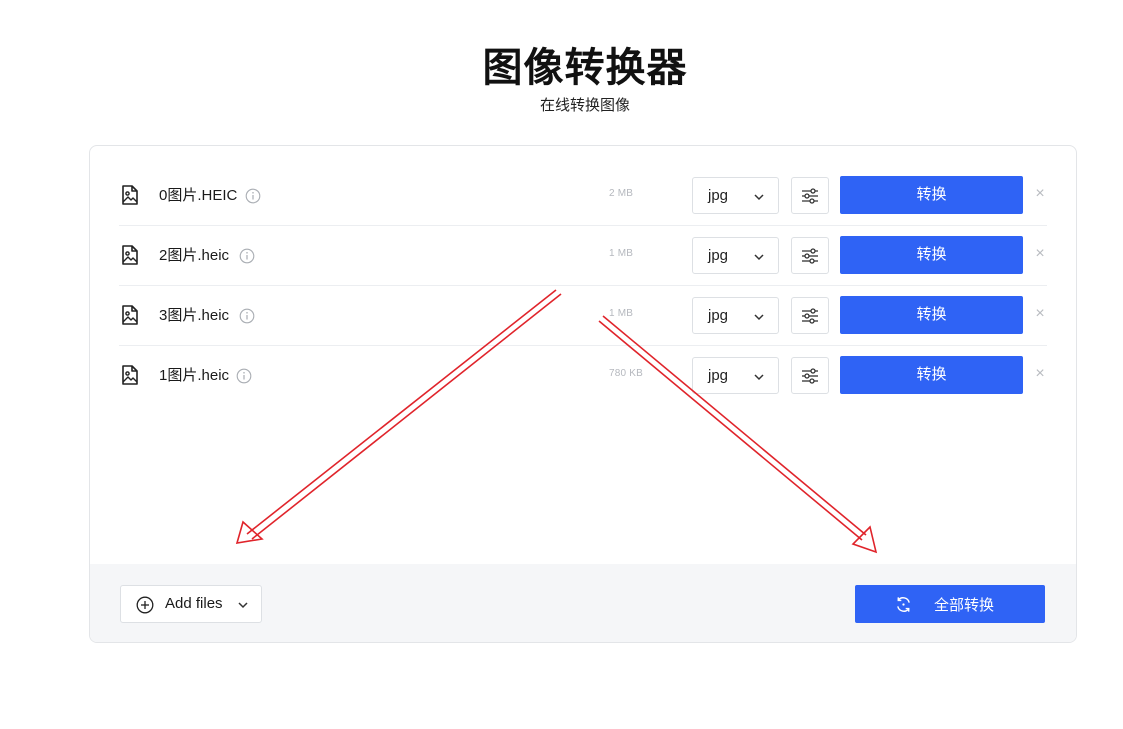  Describe the element at coordinates (194, 255) in the screenshot. I see `file-name: 2图片.heic` at that location.